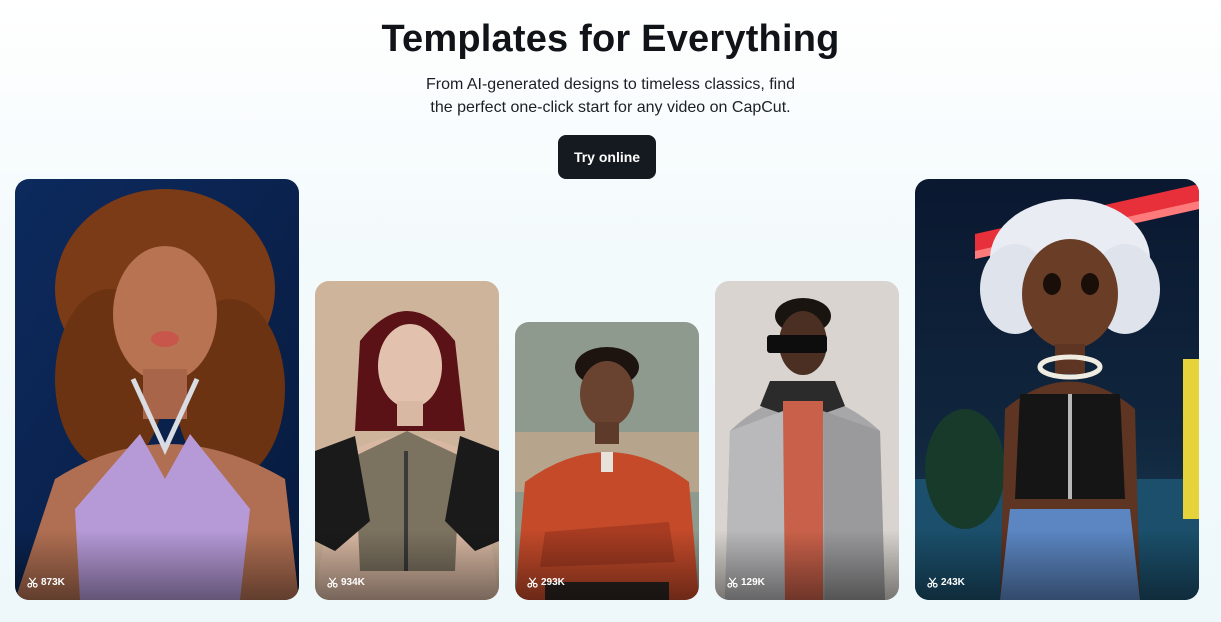 The image size is (1221, 622). I want to click on usage-count: 129K, so click(746, 582).